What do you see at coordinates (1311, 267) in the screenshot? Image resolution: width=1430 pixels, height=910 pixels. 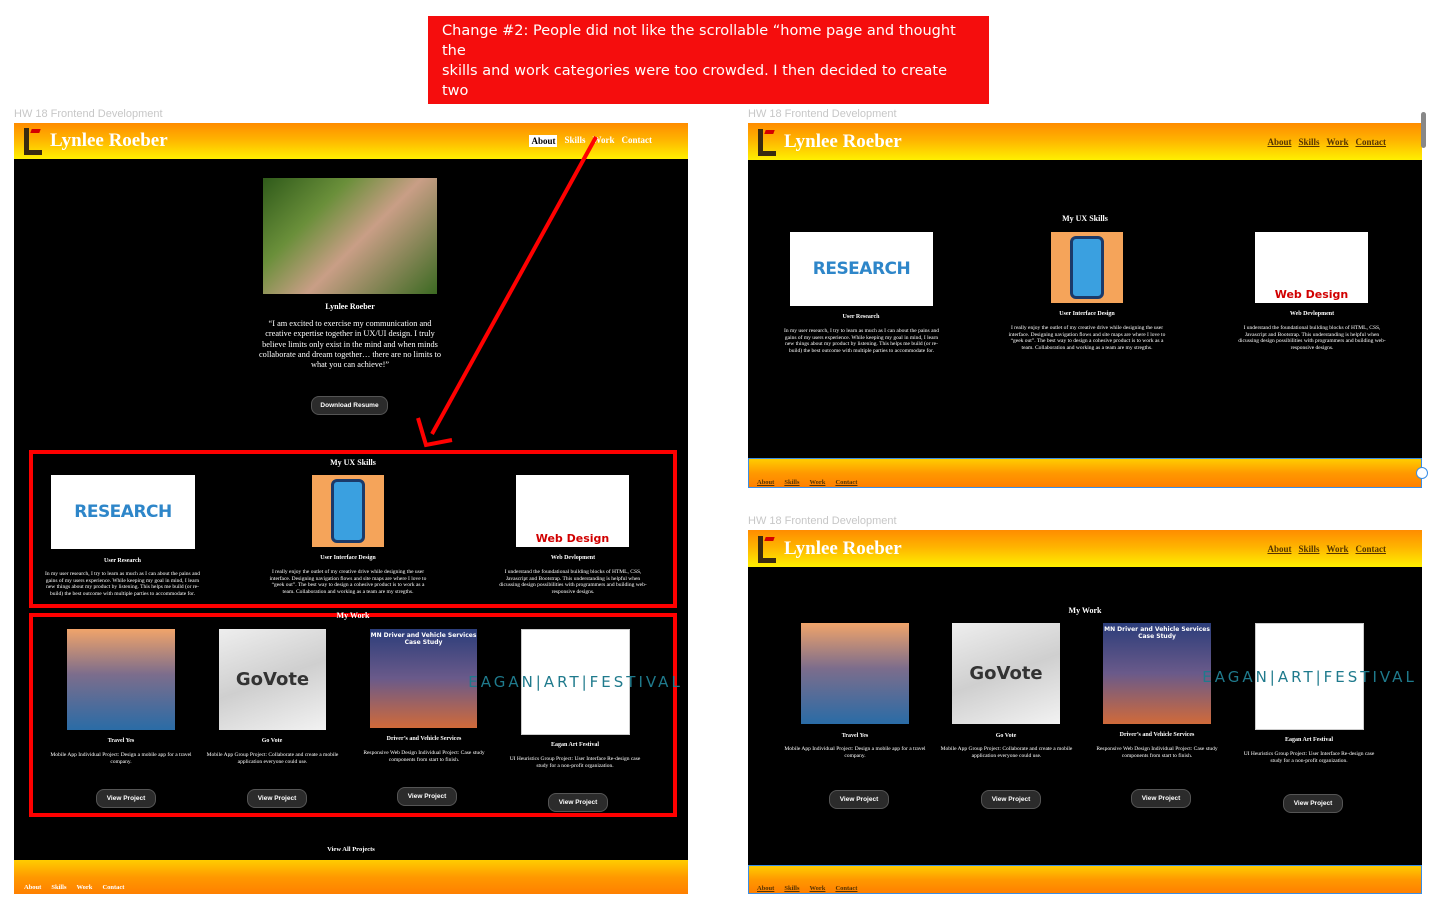 I see `web-design-image: Web Design` at bounding box center [1311, 267].